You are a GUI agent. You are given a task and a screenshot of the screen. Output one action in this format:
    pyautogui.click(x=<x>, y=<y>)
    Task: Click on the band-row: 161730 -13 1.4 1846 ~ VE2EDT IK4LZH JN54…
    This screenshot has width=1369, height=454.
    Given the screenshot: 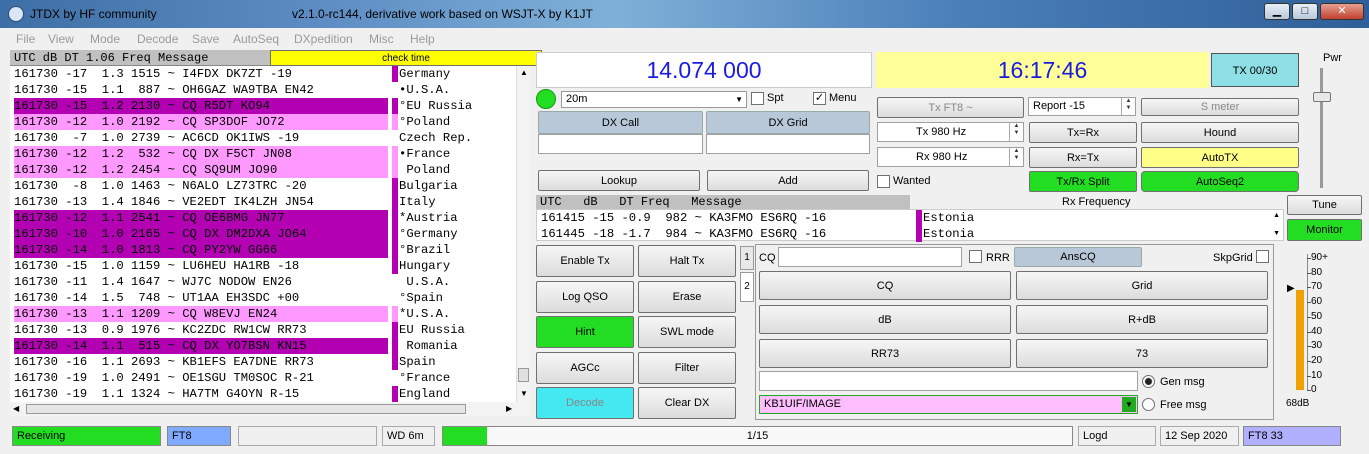 What is the action you would take?
    pyautogui.click(x=263, y=202)
    